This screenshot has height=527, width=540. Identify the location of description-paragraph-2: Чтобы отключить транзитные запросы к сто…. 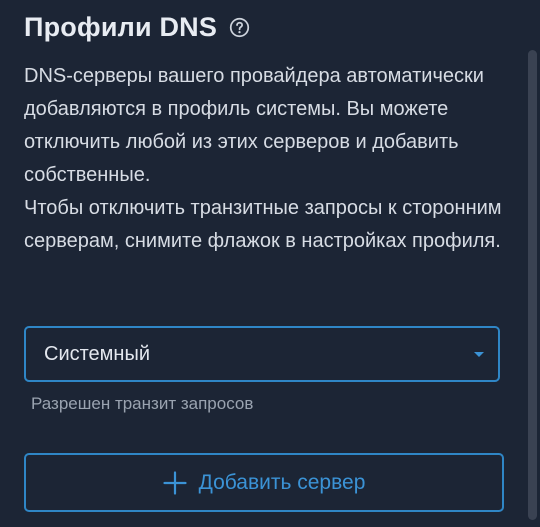
(263, 224).